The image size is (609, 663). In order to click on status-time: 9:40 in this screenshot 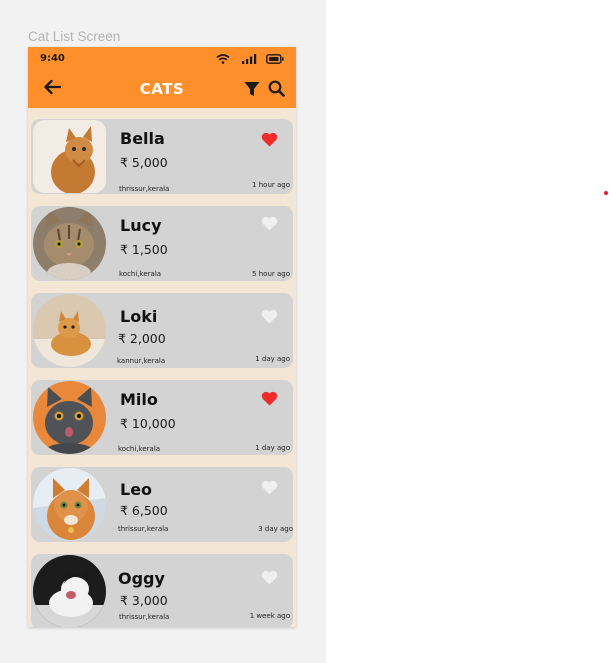, I will do `click(52, 58)`.